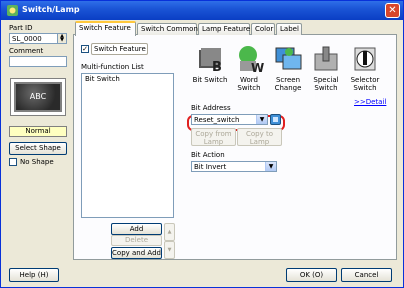 The image size is (404, 288). Describe the element at coordinates (311, 275) in the screenshot. I see `ok-button: OK (O)` at that location.